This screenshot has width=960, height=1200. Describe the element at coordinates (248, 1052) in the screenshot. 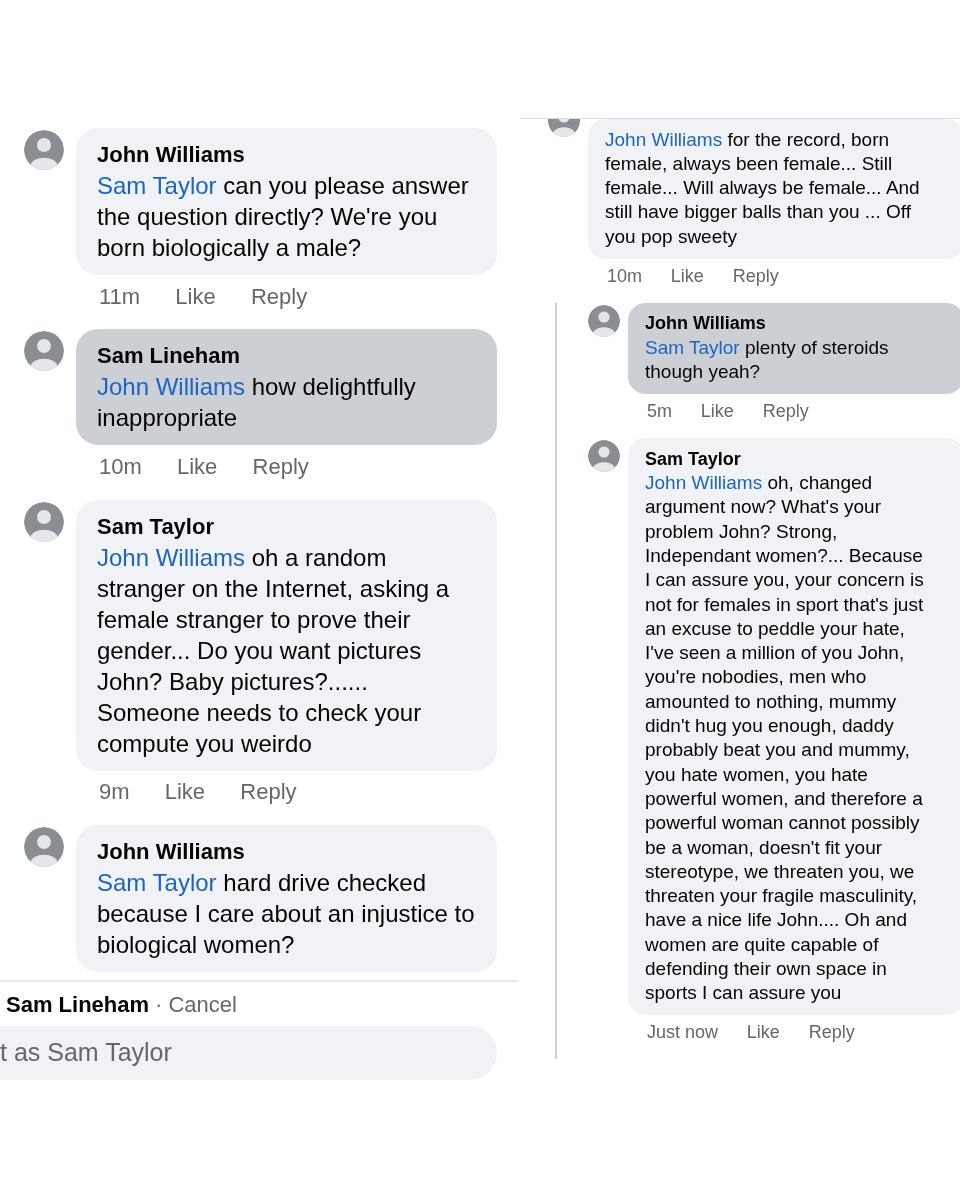

I see `comment-field: t as Sam Taylor` at that location.